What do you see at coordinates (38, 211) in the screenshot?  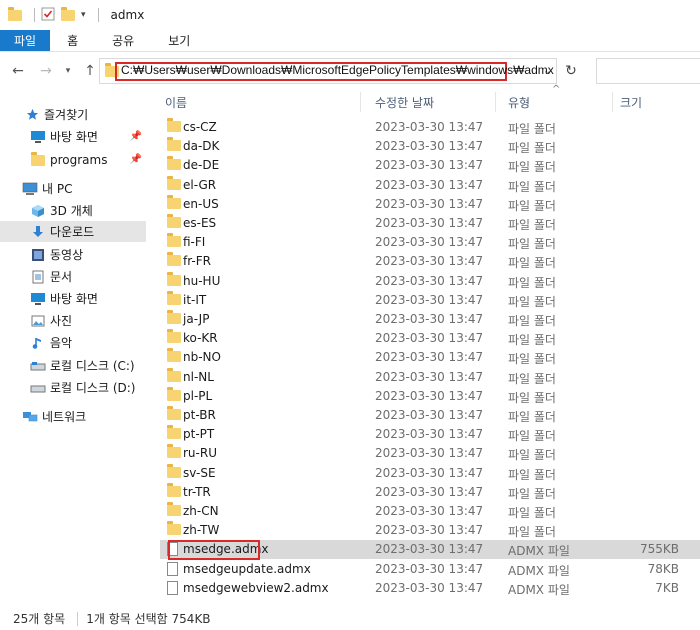 I see `cube-icon` at bounding box center [38, 211].